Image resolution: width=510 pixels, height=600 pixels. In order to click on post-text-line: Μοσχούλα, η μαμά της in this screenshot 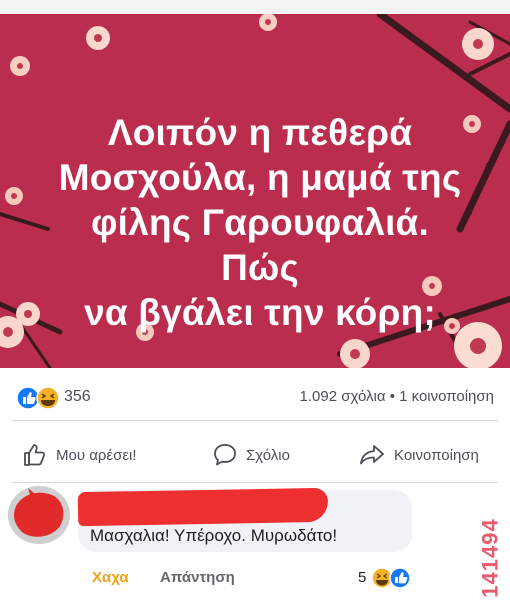, I will do `click(260, 177)`.